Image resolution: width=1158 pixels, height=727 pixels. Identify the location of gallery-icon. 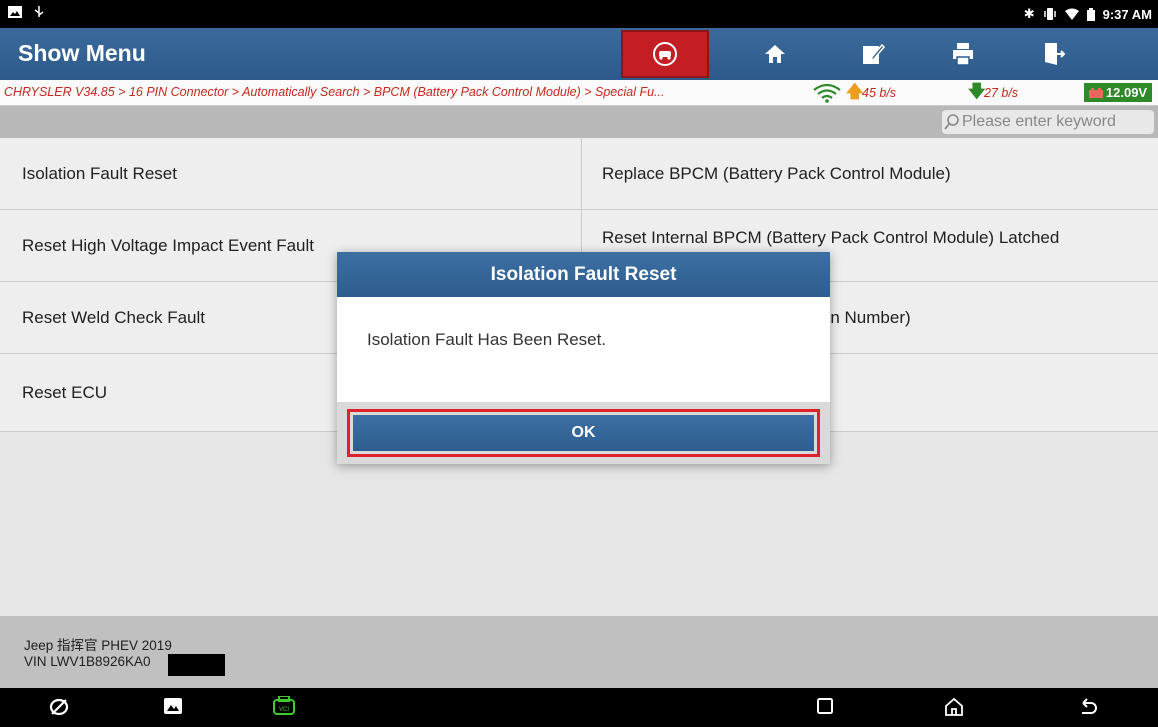
(173, 706).